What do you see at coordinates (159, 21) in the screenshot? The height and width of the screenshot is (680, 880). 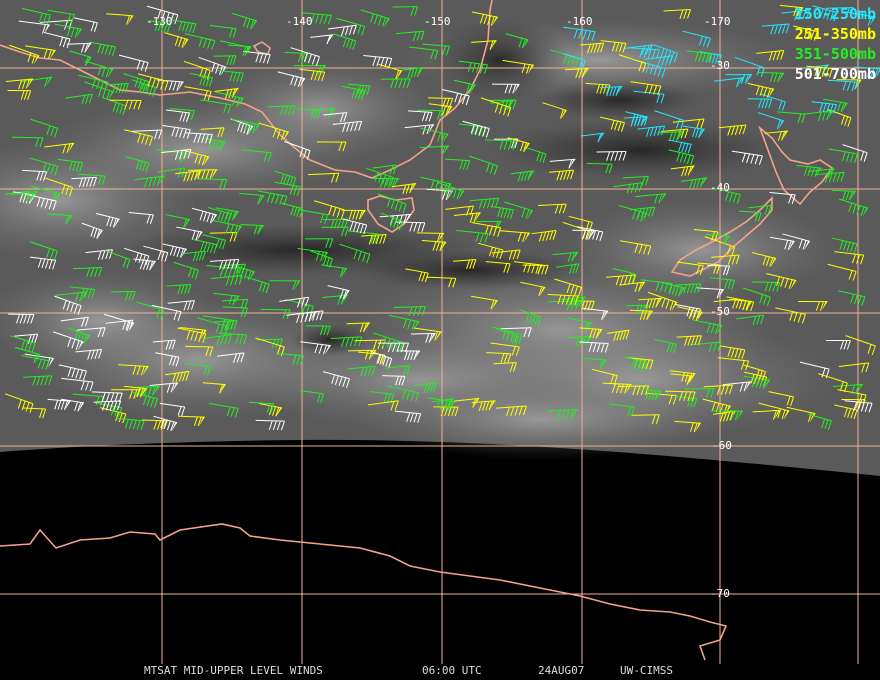 I see `lon-label-130: -130` at bounding box center [159, 21].